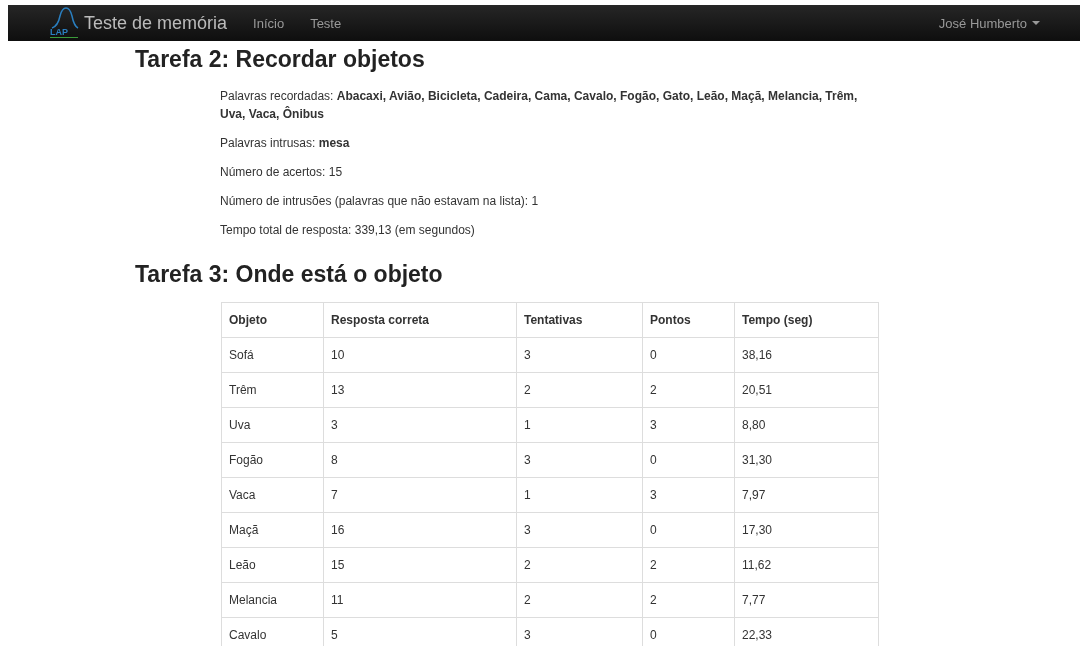  Describe the element at coordinates (806, 390) in the screenshot. I see `table-cell: 20,51` at that location.